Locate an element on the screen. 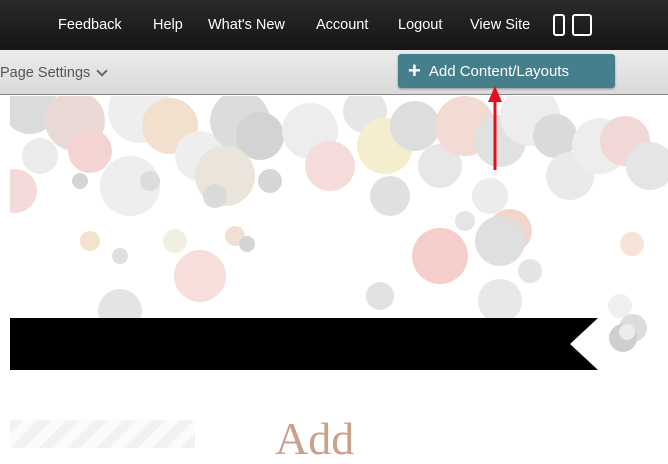 This screenshot has width=668, height=464. decorative-stripe is located at coordinates (102, 434).